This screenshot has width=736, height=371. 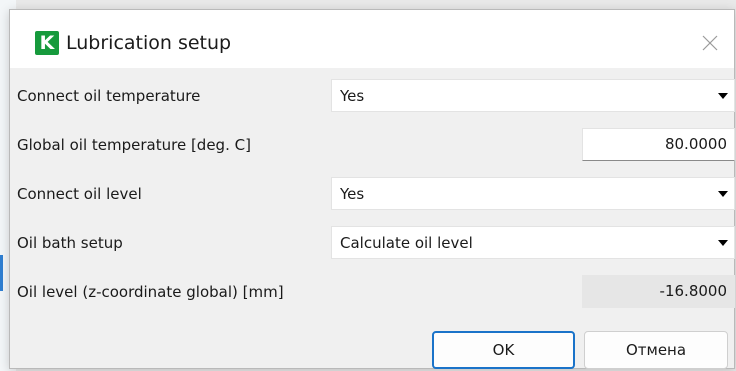 What do you see at coordinates (533, 193) in the screenshot?
I see `connect-oil-level-select: Yes` at bounding box center [533, 193].